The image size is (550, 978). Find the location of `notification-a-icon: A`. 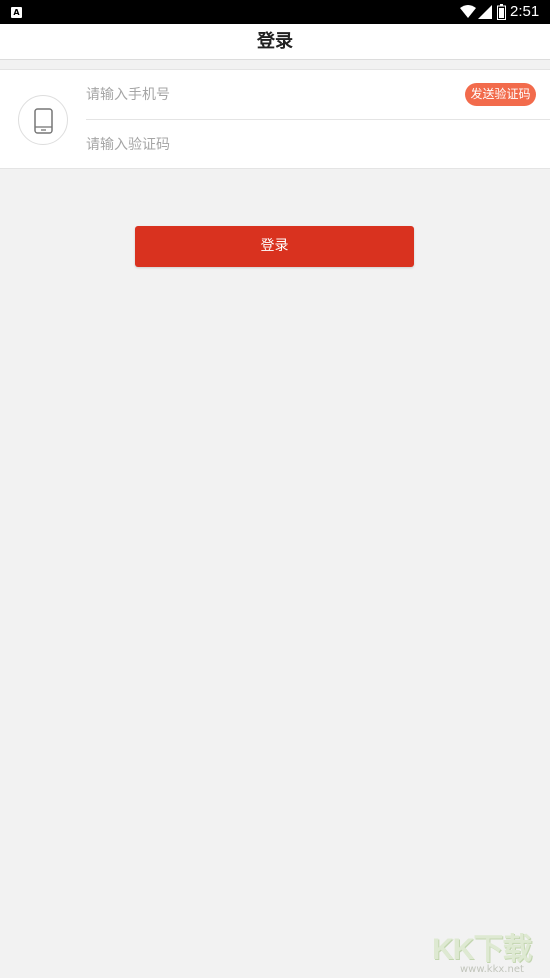

notification-a-icon: A is located at coordinates (16, 12).